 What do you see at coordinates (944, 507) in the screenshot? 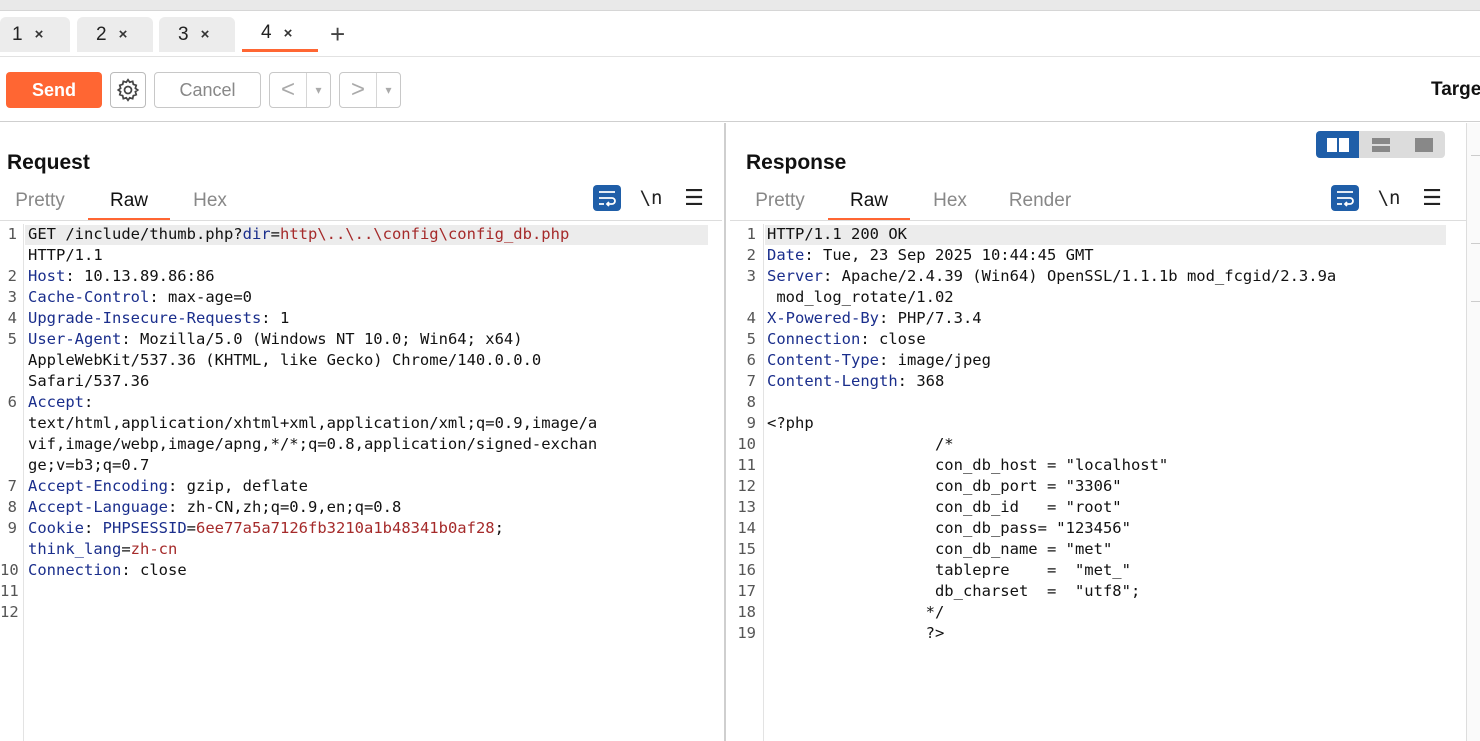
I see `code-token: con_db_id = "root"` at bounding box center [944, 507].